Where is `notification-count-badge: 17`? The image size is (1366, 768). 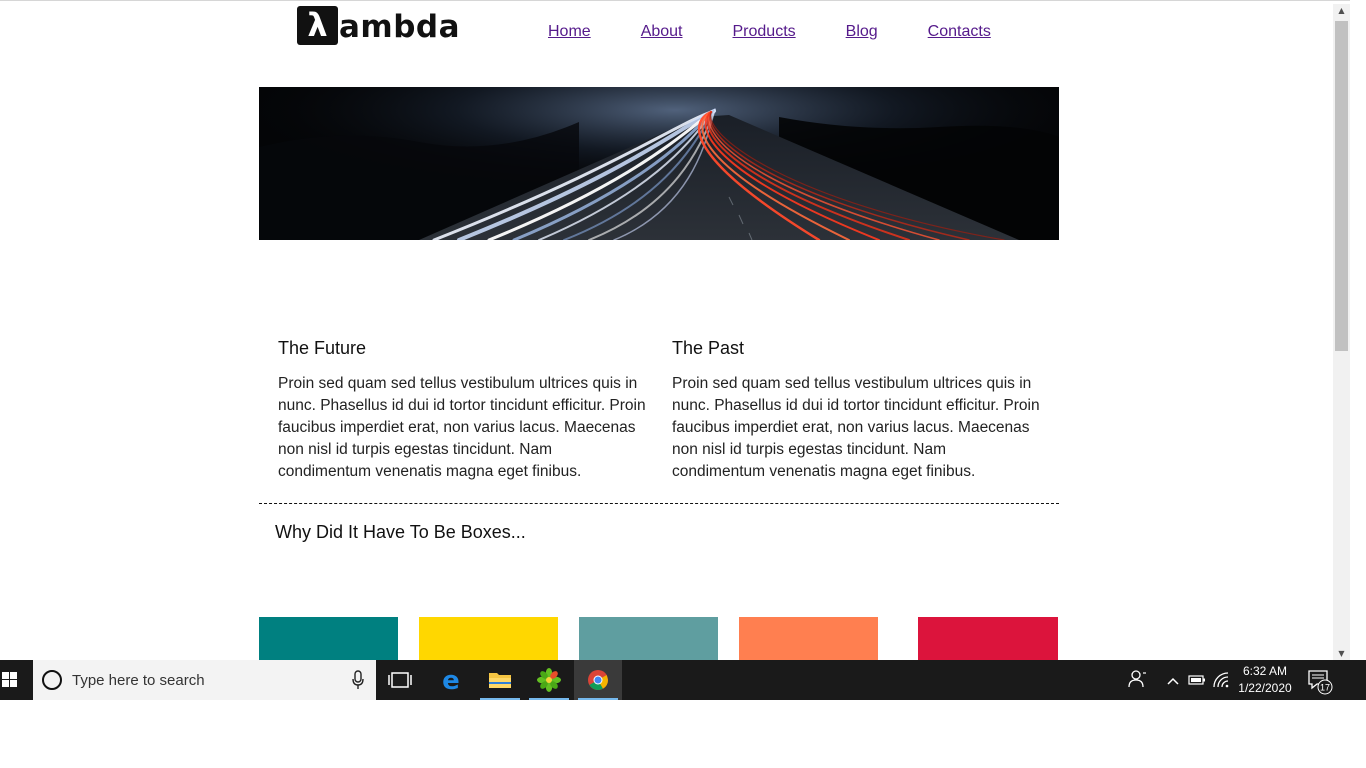
notification-count-badge: 17 is located at coordinates (1325, 688).